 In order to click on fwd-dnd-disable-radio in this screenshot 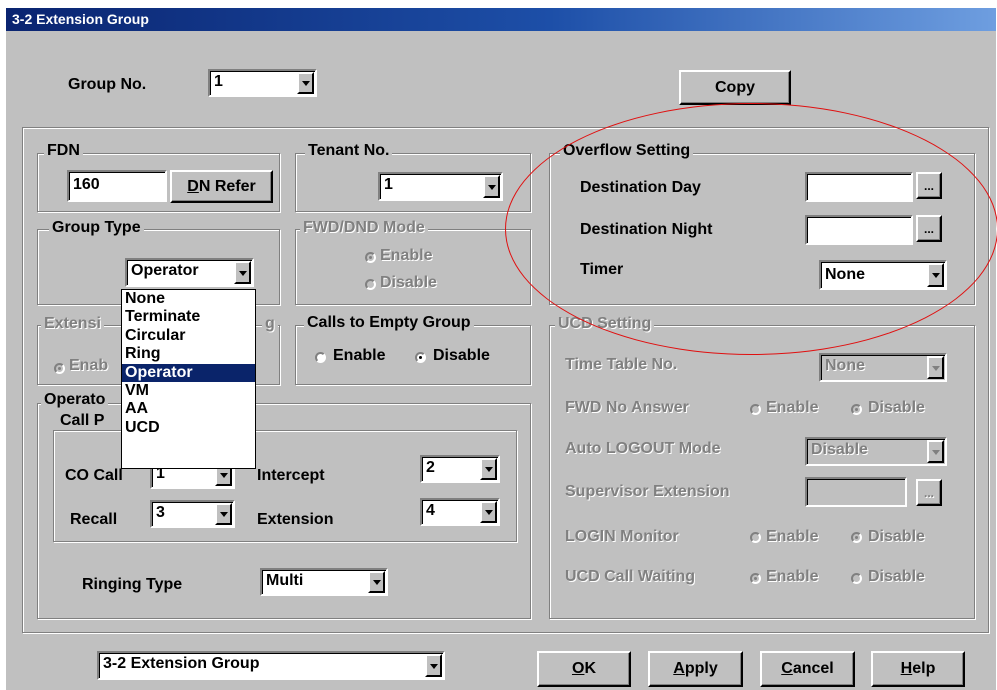, I will do `click(370, 284)`.